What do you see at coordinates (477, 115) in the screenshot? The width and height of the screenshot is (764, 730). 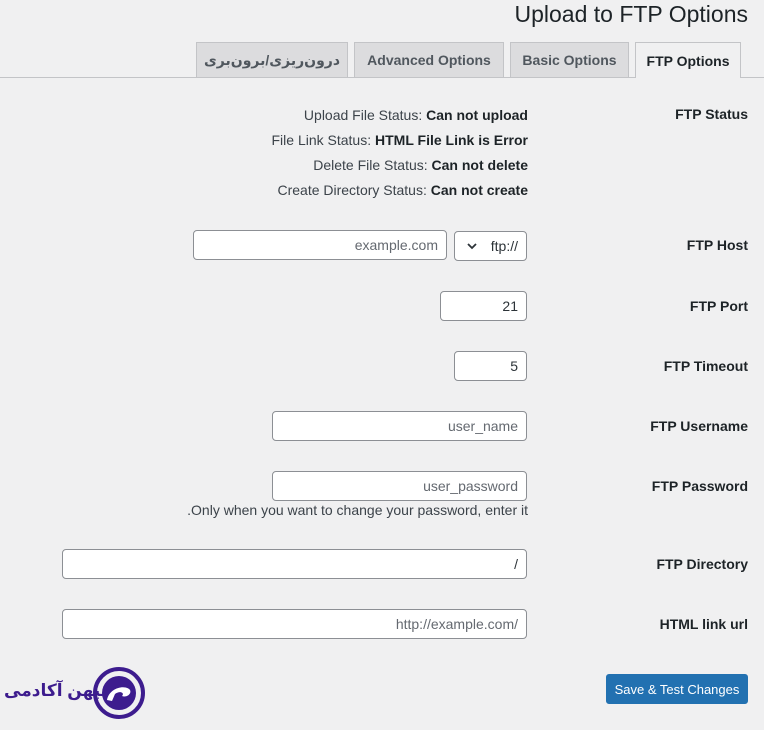 I see `status-value: Can not upload` at bounding box center [477, 115].